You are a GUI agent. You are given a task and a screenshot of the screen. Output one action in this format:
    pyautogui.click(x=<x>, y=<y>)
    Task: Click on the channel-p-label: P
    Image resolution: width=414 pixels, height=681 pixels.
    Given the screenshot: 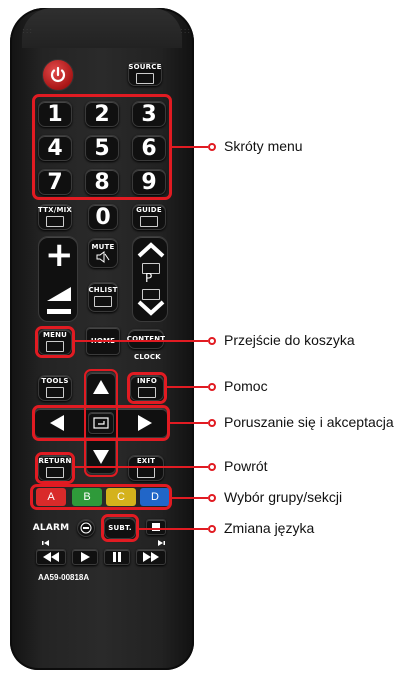 What is the action you would take?
    pyautogui.click(x=149, y=278)
    